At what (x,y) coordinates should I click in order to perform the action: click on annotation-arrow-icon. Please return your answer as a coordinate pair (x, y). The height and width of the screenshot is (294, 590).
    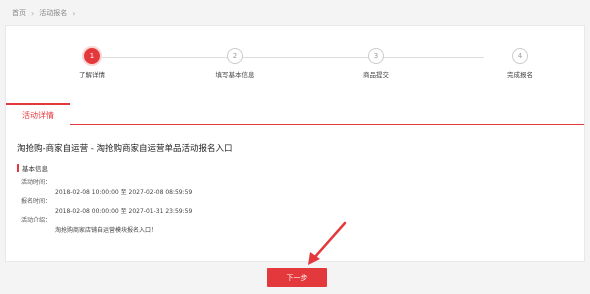
    Looking at the image, I should click on (327, 243).